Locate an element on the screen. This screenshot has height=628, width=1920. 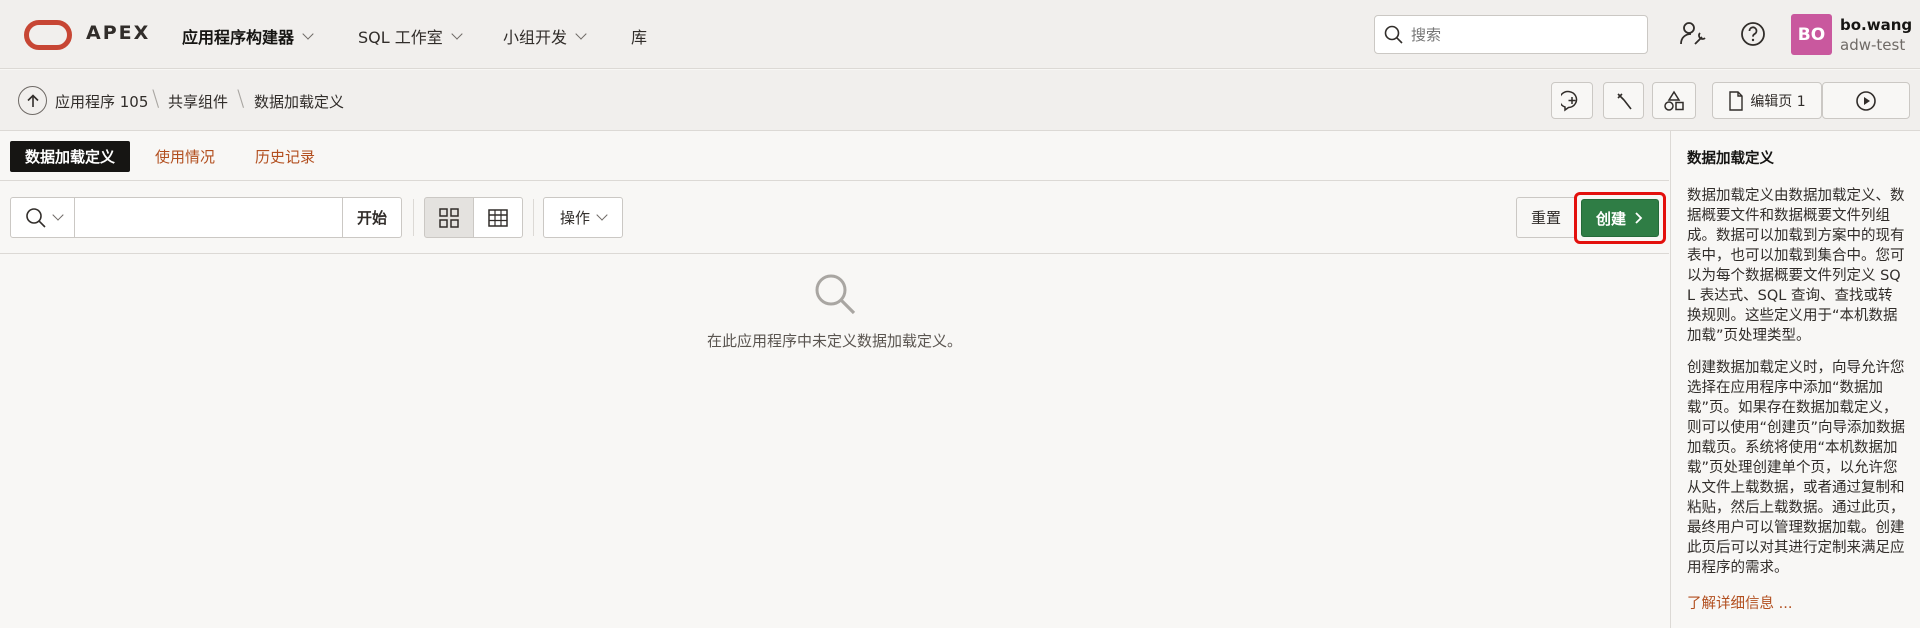
search-column-button is located at coordinates (42, 217).